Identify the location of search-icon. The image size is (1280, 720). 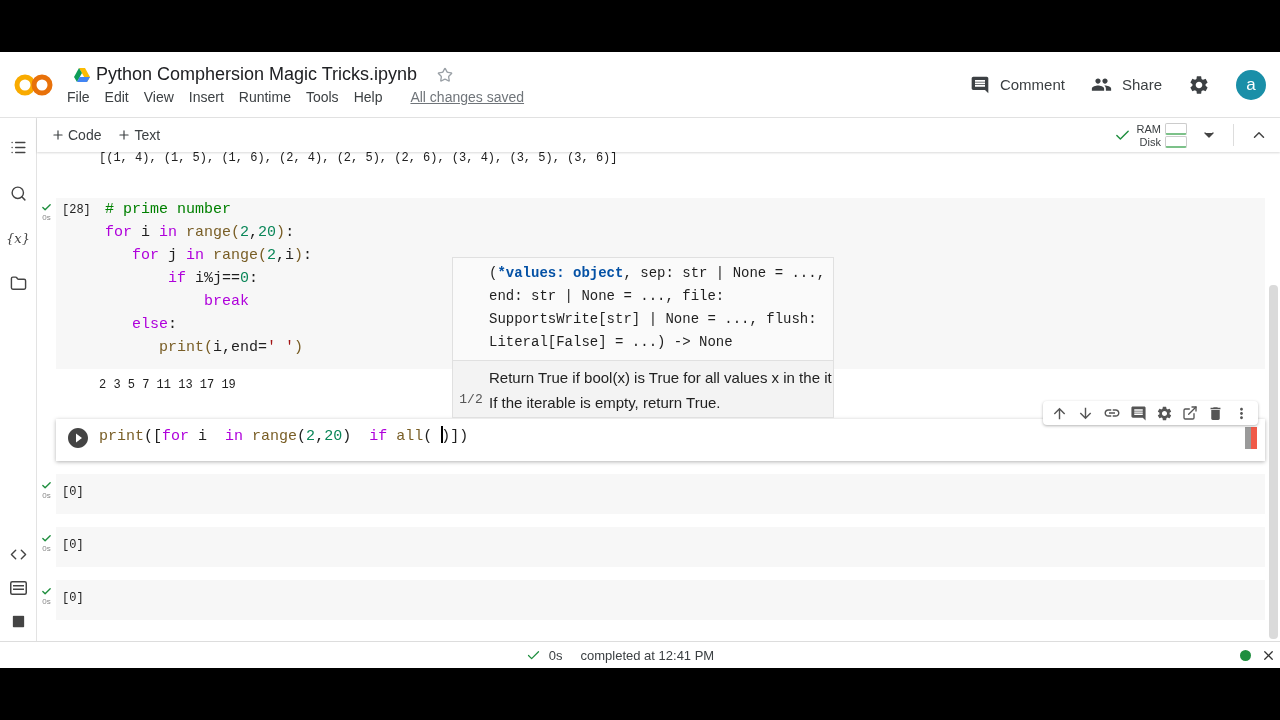
(18, 193).